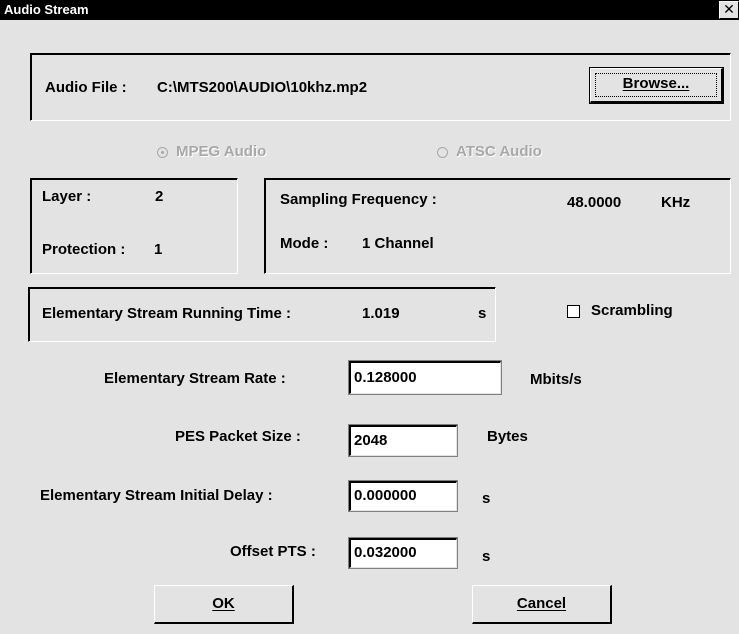 This screenshot has width=739, height=634. I want to click on mpeg-audio-label: MPEG Audio, so click(221, 151).